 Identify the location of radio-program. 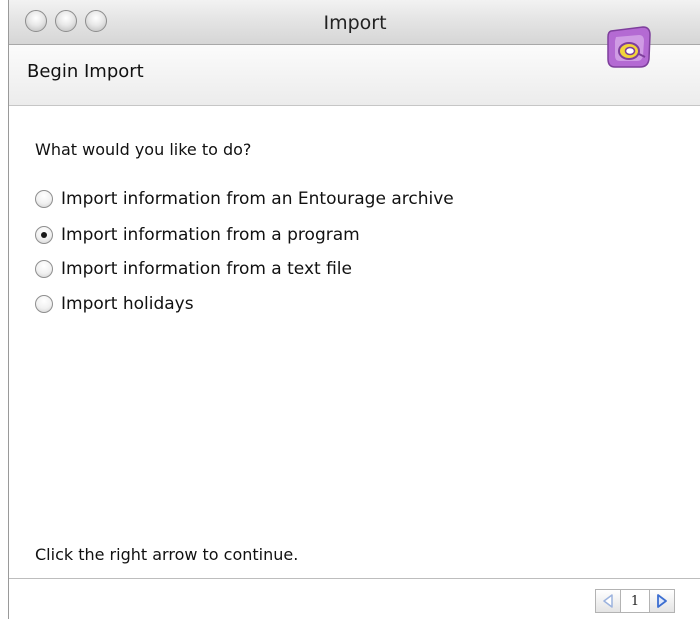
(44, 235).